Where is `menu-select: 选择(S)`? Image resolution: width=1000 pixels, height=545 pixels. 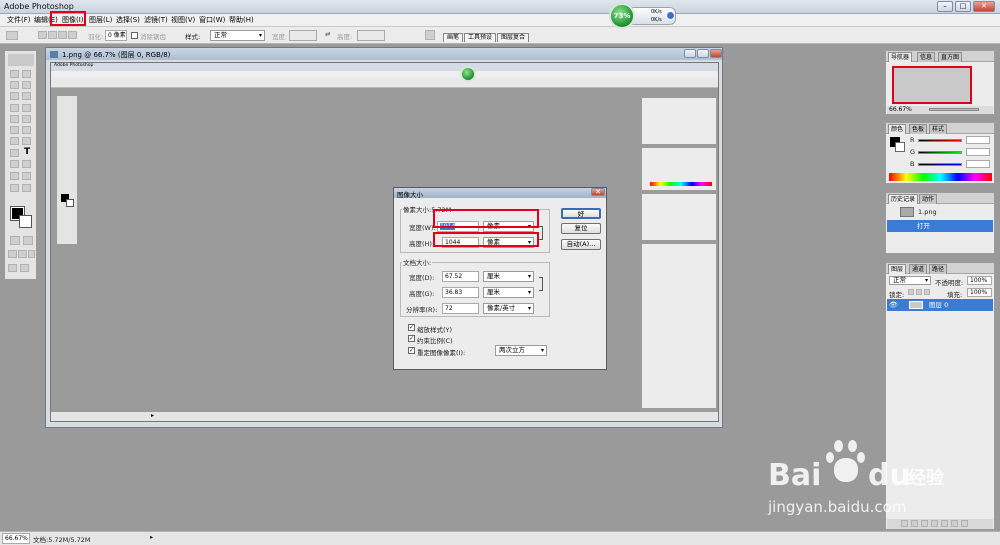
menu-select: 选择(S) is located at coordinates (128, 20).